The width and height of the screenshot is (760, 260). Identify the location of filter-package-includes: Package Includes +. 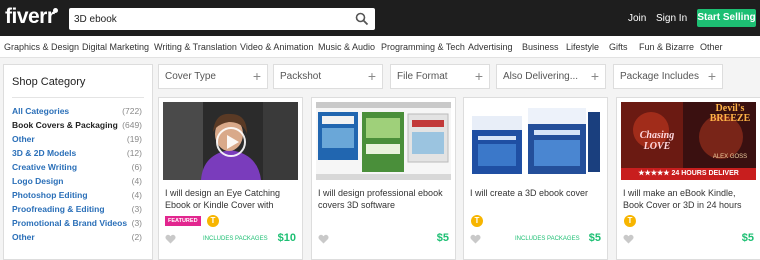
(668, 76).